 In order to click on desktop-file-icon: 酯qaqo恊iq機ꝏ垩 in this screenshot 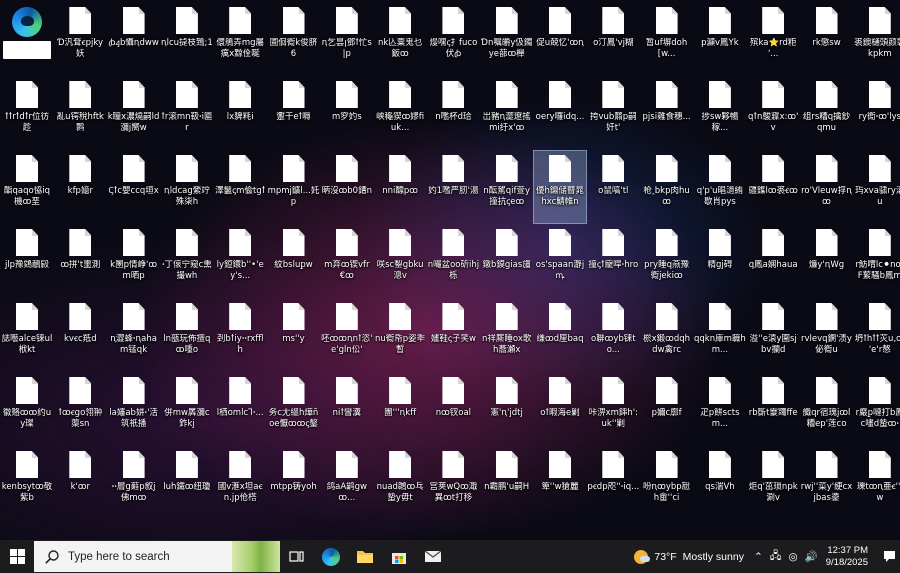, I will do `click(27, 187)`.